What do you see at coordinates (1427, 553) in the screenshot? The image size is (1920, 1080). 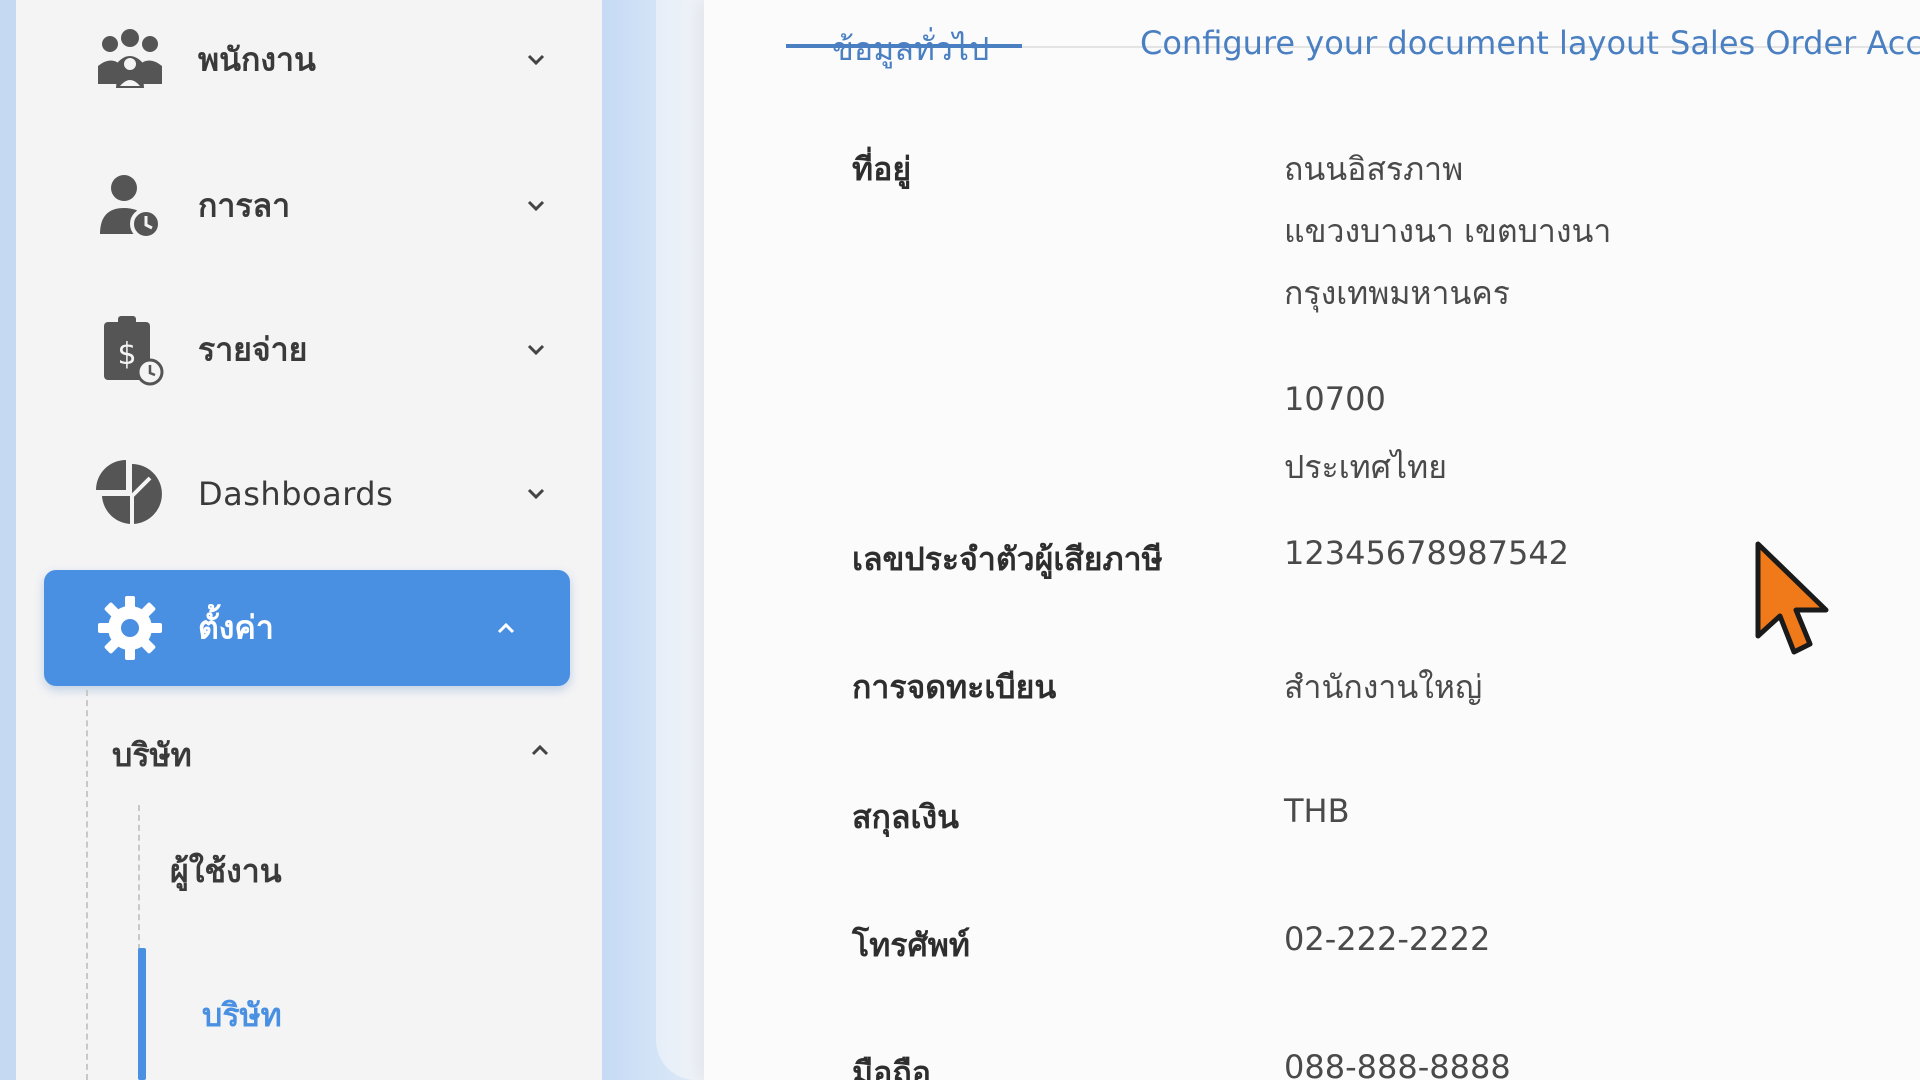 I see `tax-id-value: 12345678987542` at bounding box center [1427, 553].